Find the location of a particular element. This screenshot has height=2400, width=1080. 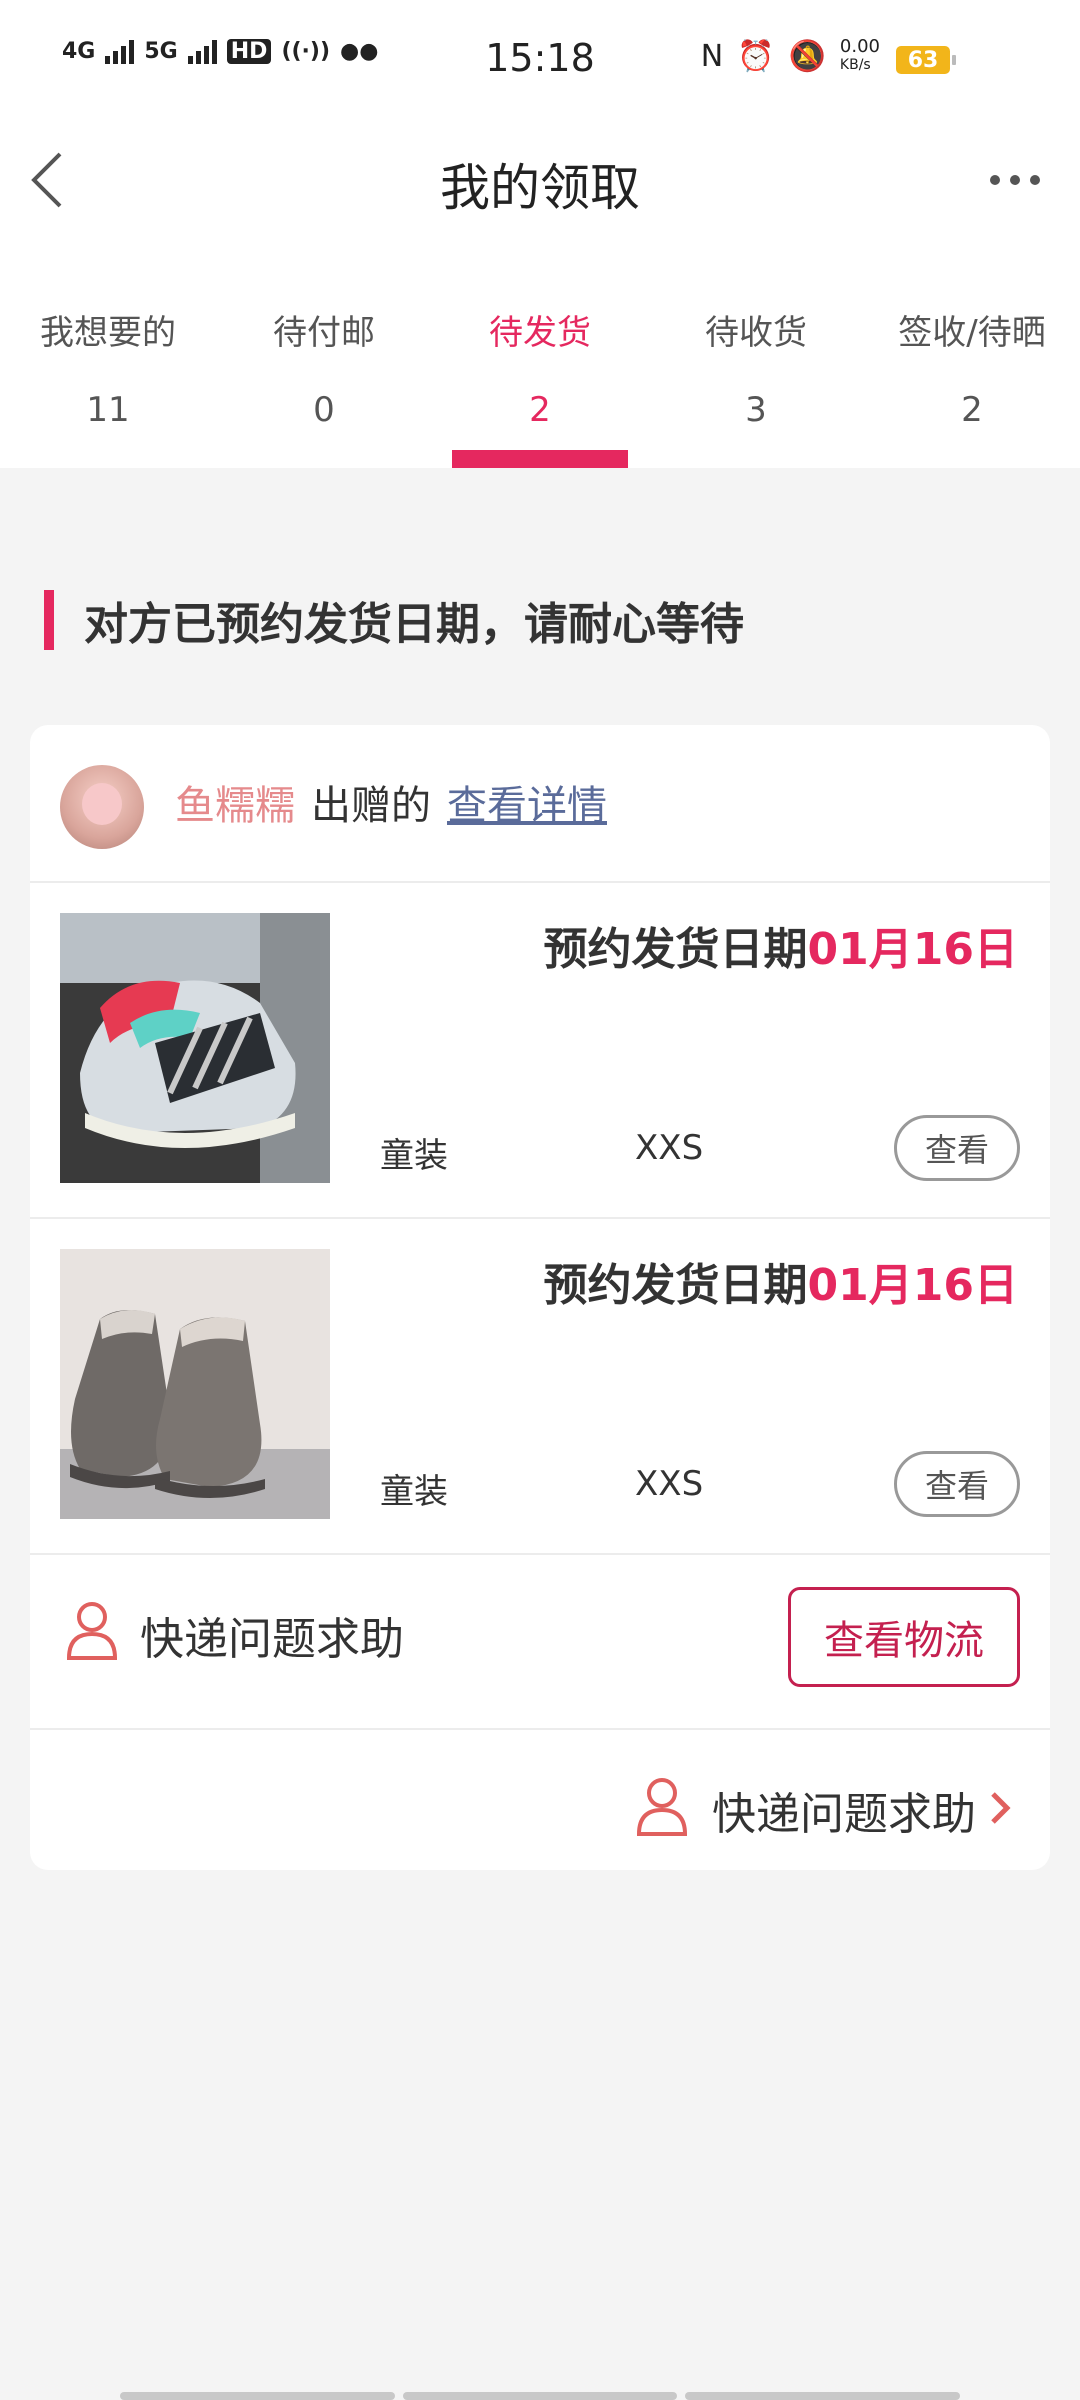

tab-received: 签收/待晒 2 is located at coordinates (972, 379).